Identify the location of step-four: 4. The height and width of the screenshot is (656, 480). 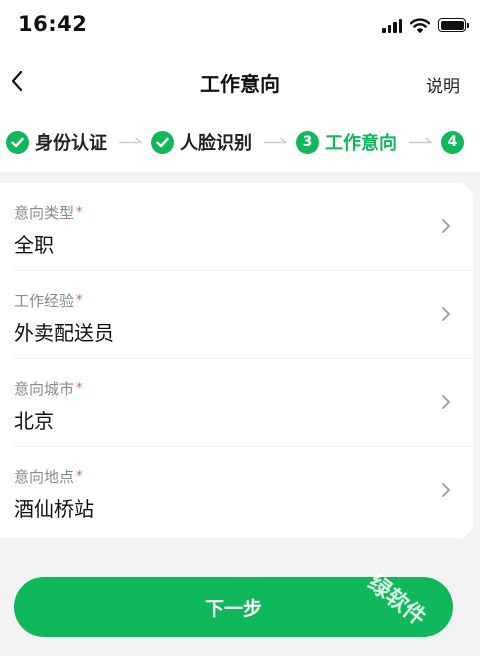
(452, 142).